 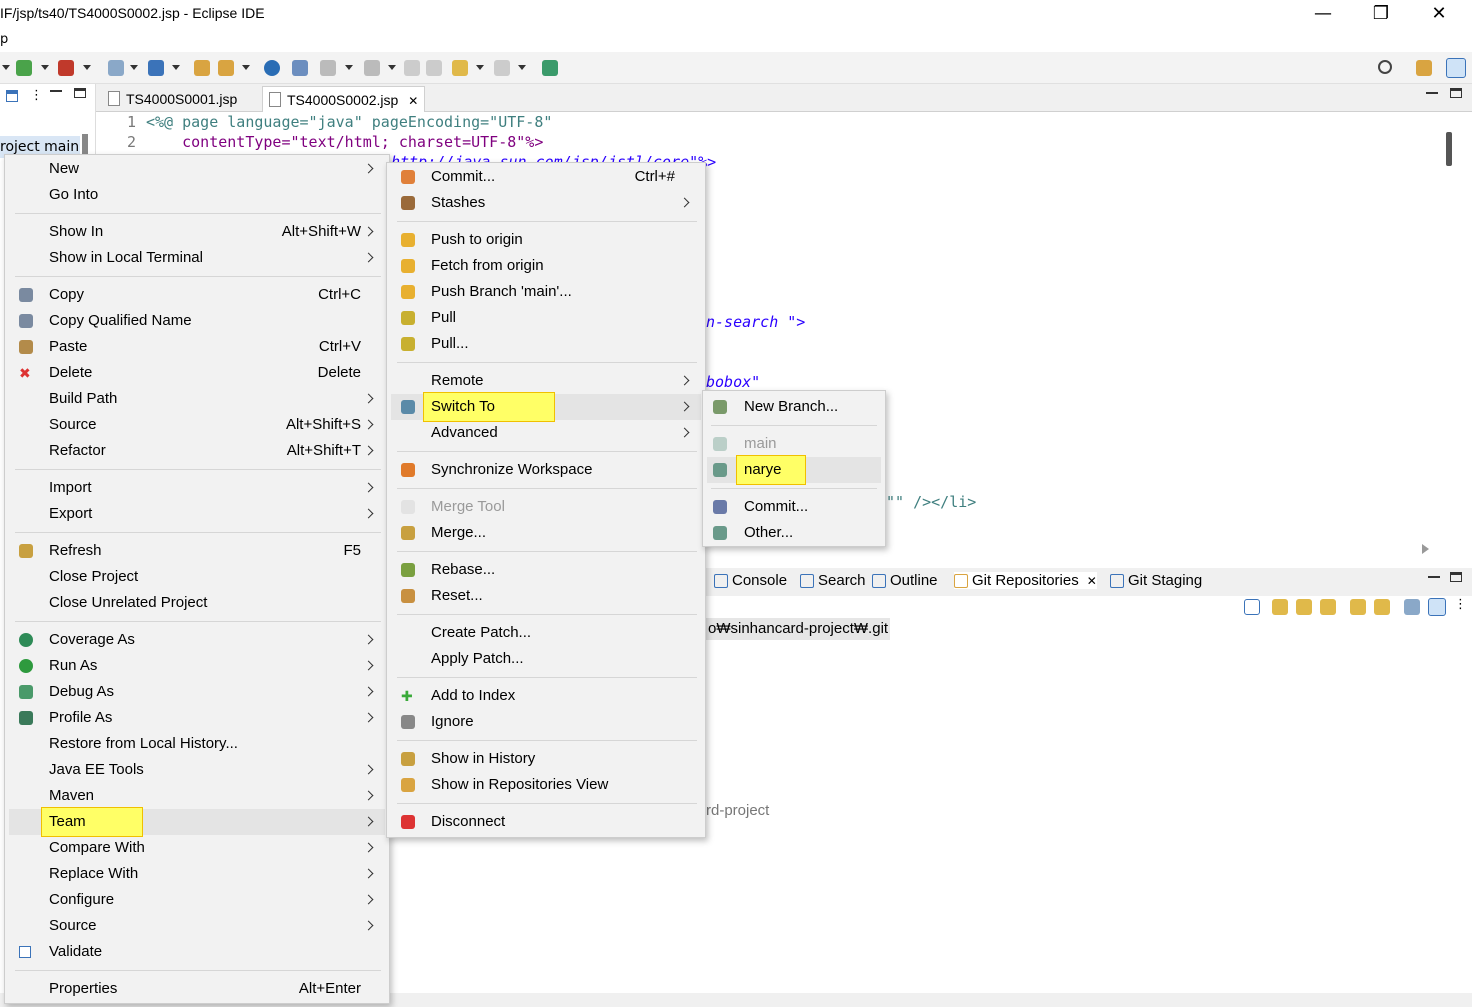 What do you see at coordinates (197, 451) in the screenshot?
I see `context-menu-item-refactor: Refactor Alt+Shift+T` at bounding box center [197, 451].